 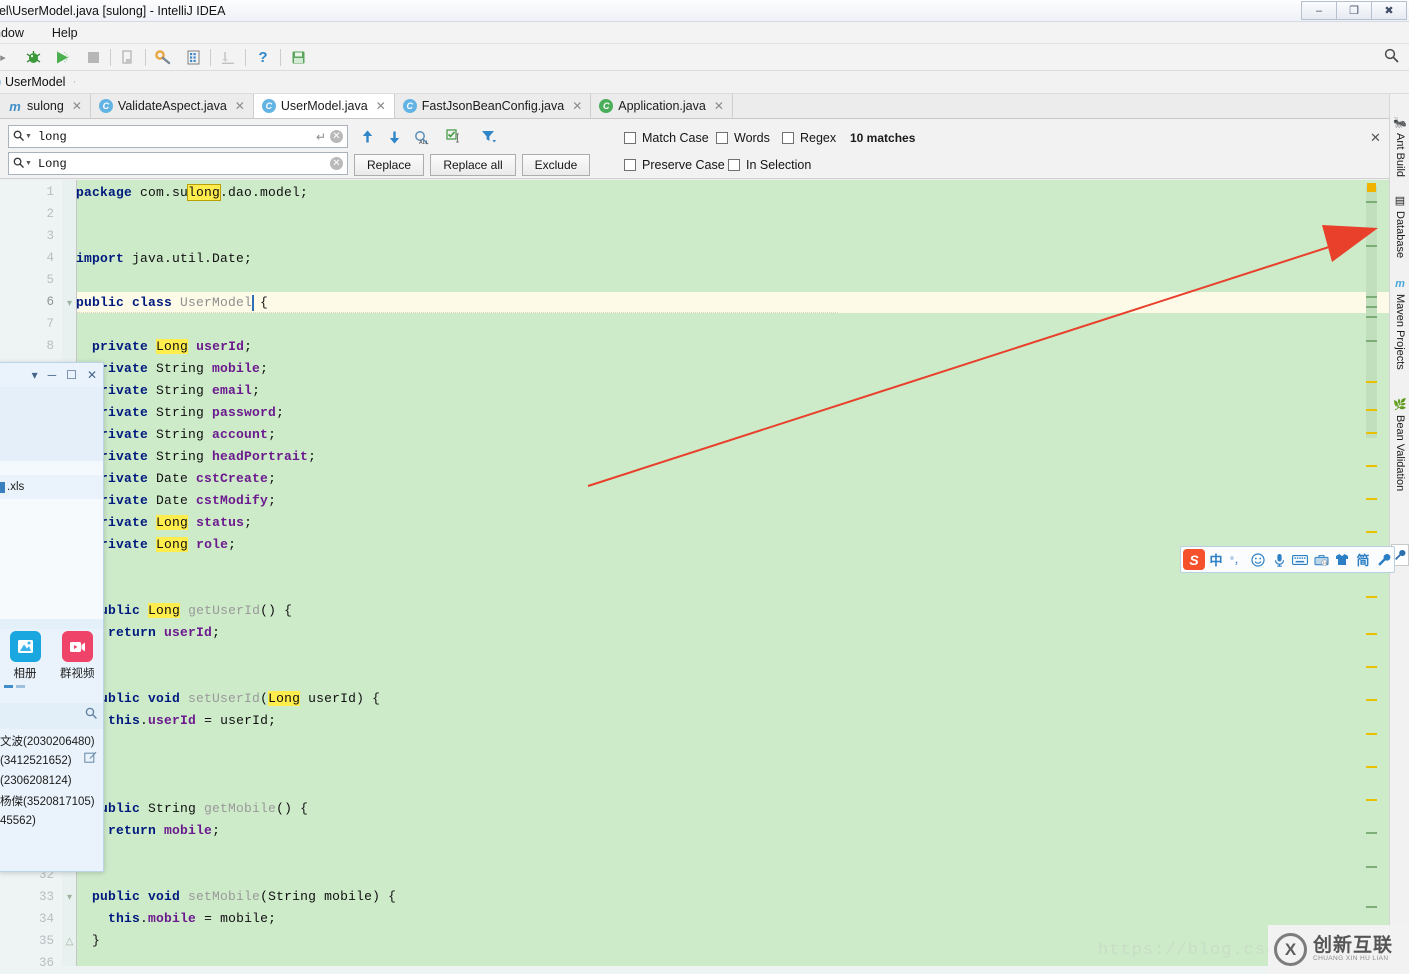 What do you see at coordinates (421, 137) in the screenshot?
I see `select-all-occurrences-icon: ALL` at bounding box center [421, 137].